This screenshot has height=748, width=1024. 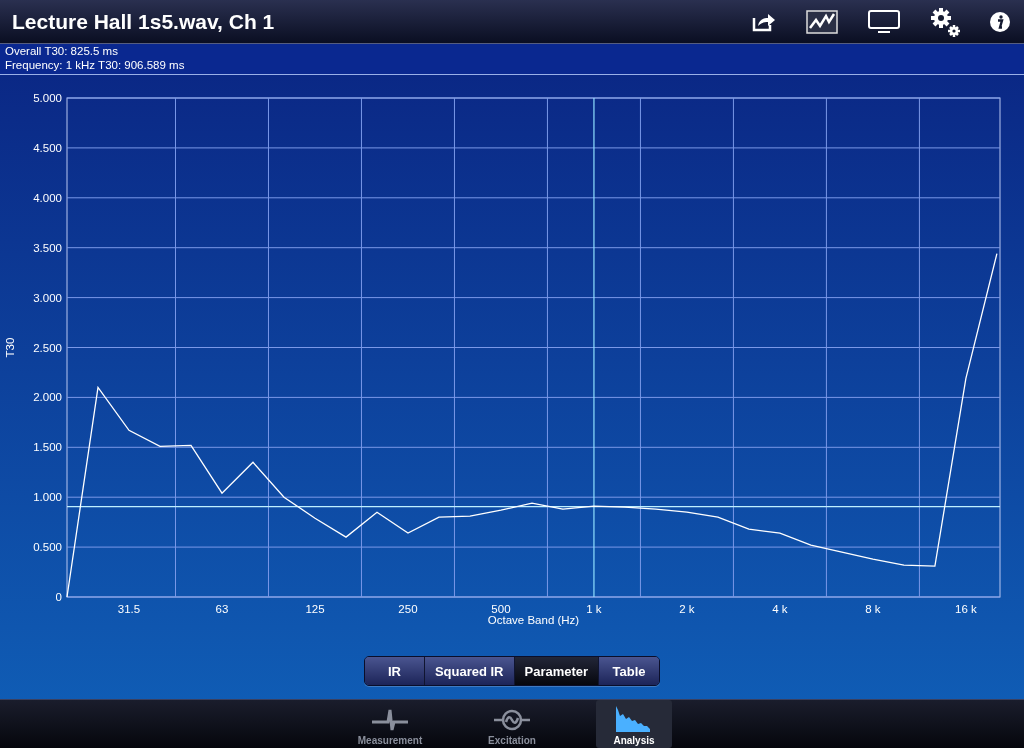 What do you see at coordinates (533, 620) in the screenshot?
I see `x-axis-label: Octave Band (Hz)` at bounding box center [533, 620].